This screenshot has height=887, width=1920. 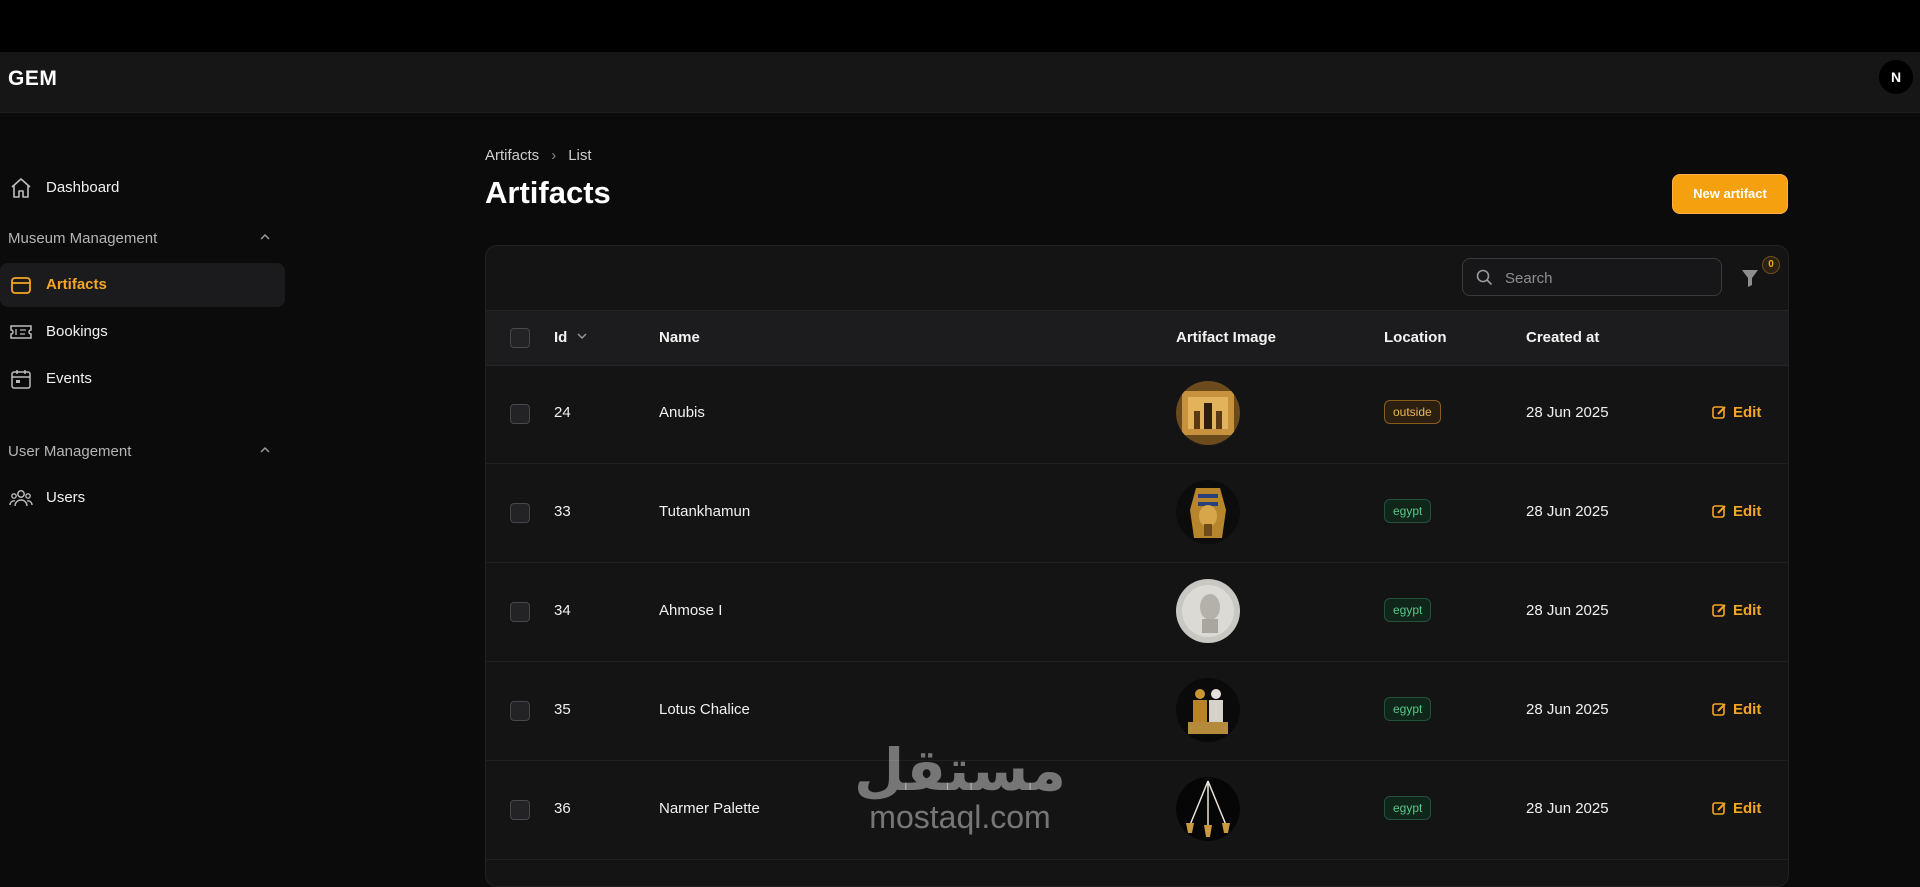 What do you see at coordinates (960, 82) in the screenshot?
I see `app-header: GEM N` at bounding box center [960, 82].